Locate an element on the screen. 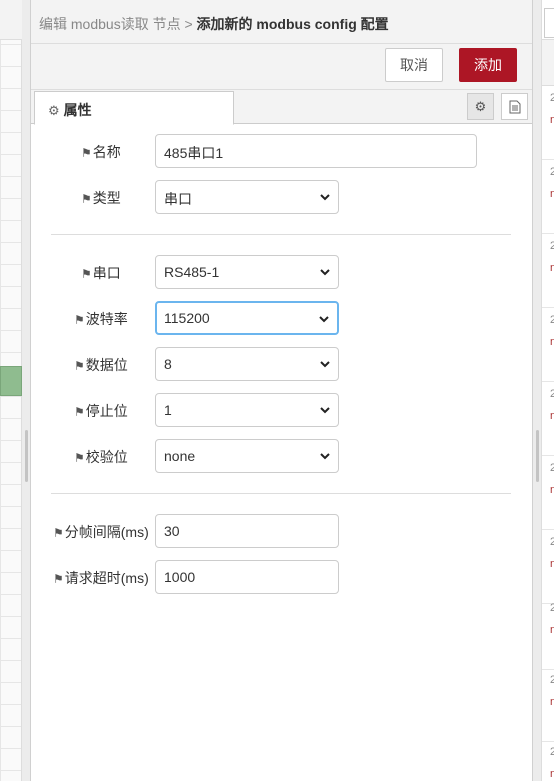 Image resolution: width=554 pixels, height=781 pixels. row-serial-port: ⚑串口 RS485-1 is located at coordinates (281, 272).